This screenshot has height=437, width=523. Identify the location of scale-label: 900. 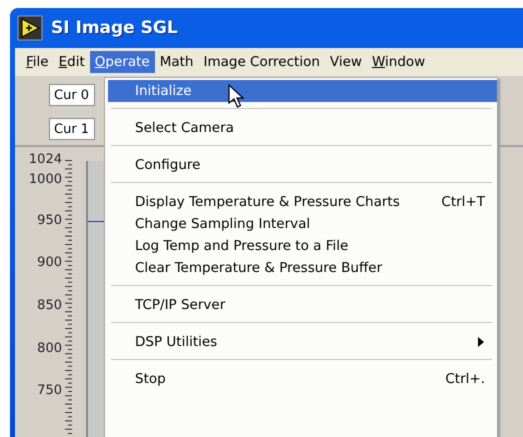
(49, 263).